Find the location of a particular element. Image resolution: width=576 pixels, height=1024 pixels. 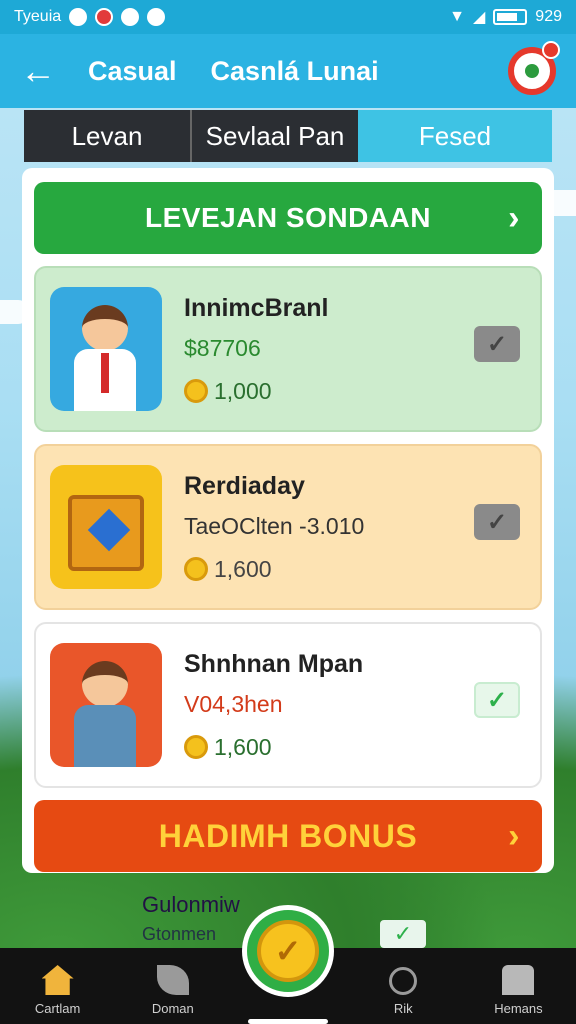

nav-item-rik: Rik is located at coordinates (403, 986).